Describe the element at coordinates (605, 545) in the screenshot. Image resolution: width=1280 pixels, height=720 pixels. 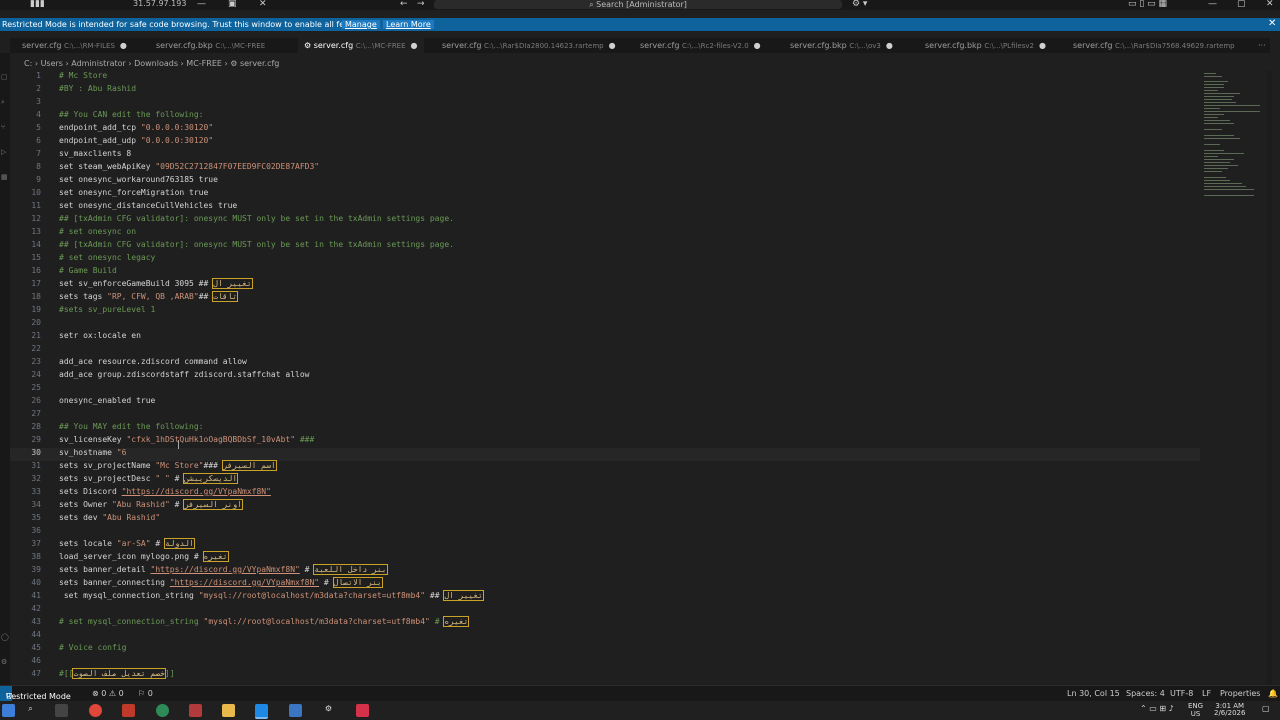
I see `code-line: 37 sets locale "ar-SA" # الدولة` at that location.